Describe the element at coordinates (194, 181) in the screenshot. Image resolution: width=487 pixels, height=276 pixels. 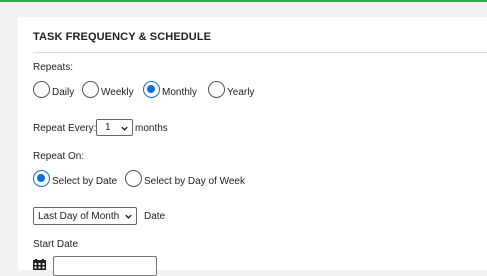
I see `radio-select-by-day-of-week-label: Select by Day of Week` at that location.